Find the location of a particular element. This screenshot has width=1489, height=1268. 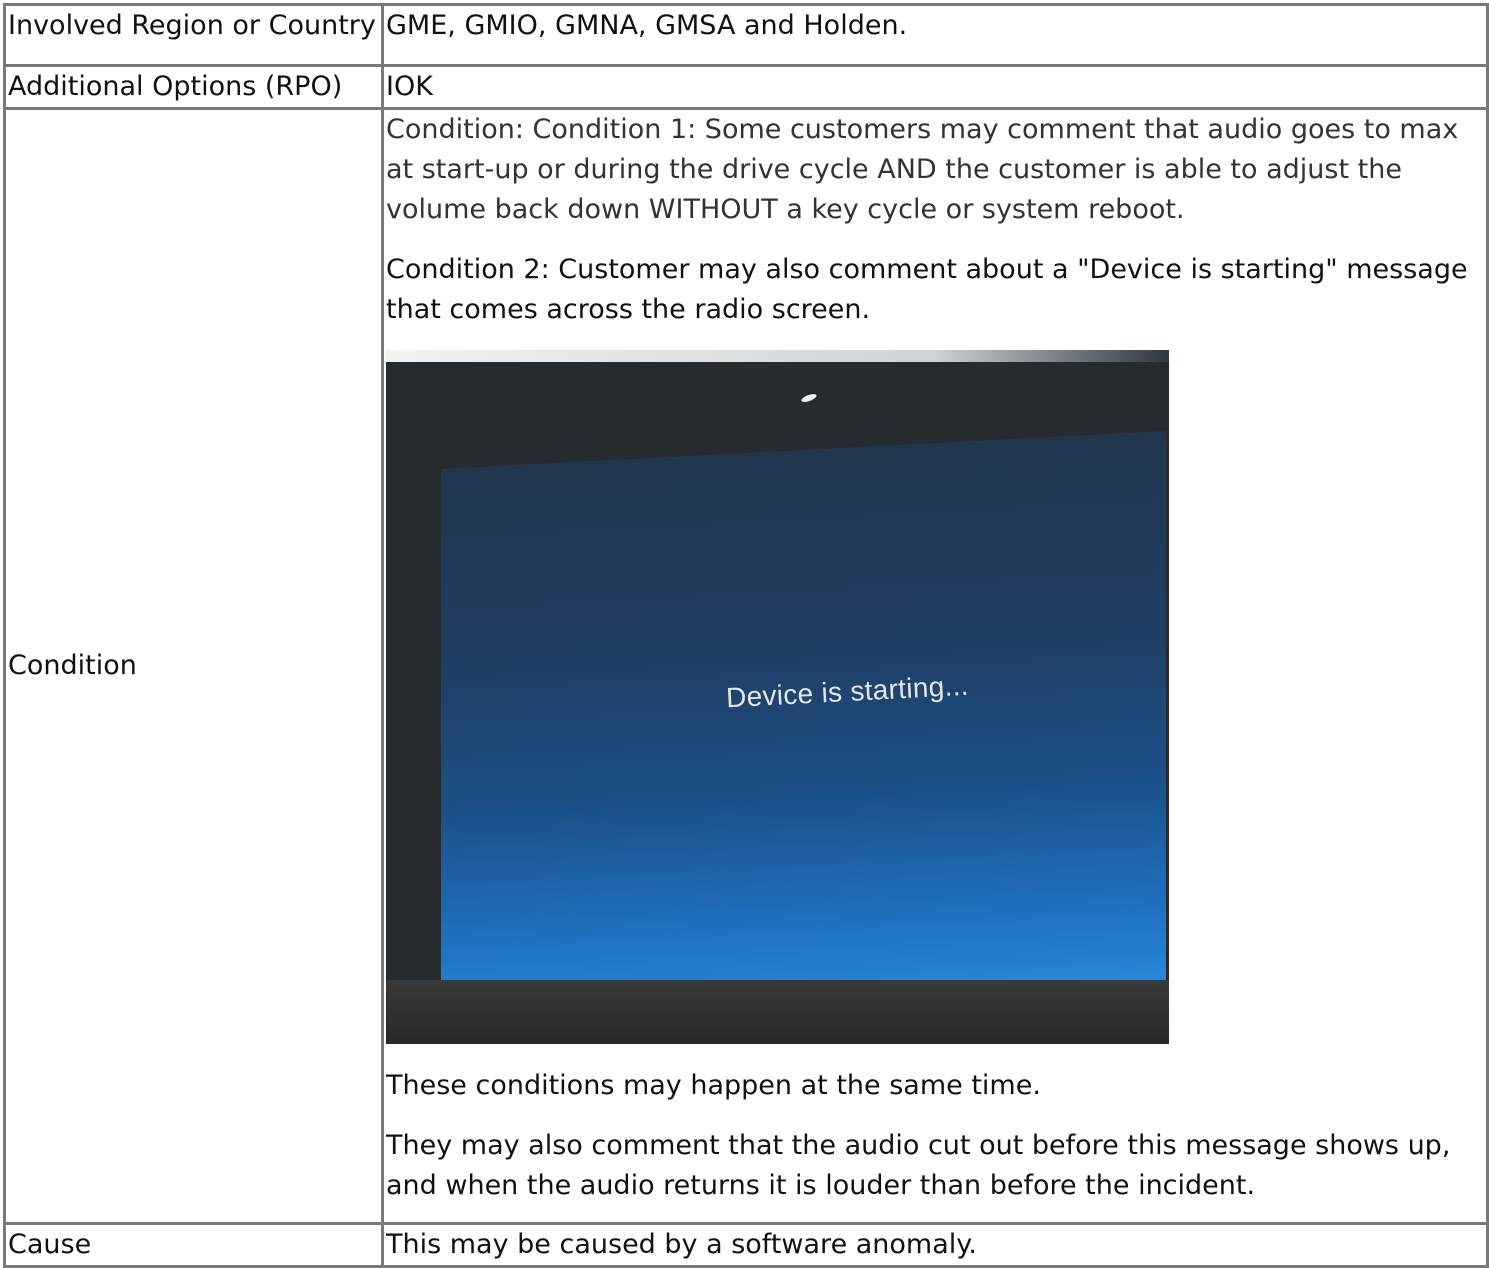

cause-label: Cause is located at coordinates (193, 1245).